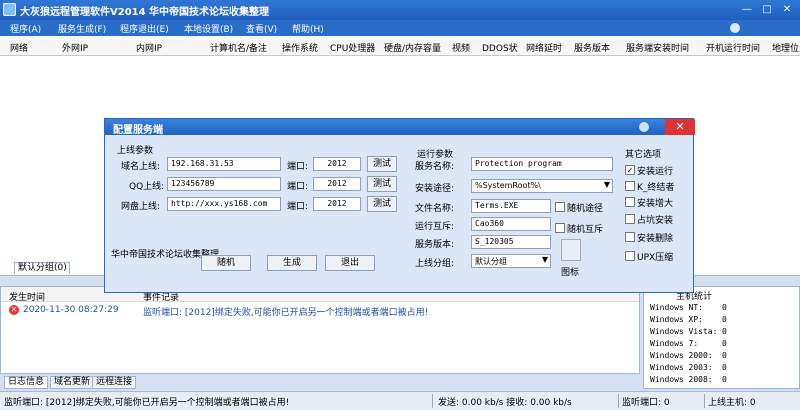 This screenshot has width=800, height=410. I want to click on minimize-button: —, so click(747, 10).